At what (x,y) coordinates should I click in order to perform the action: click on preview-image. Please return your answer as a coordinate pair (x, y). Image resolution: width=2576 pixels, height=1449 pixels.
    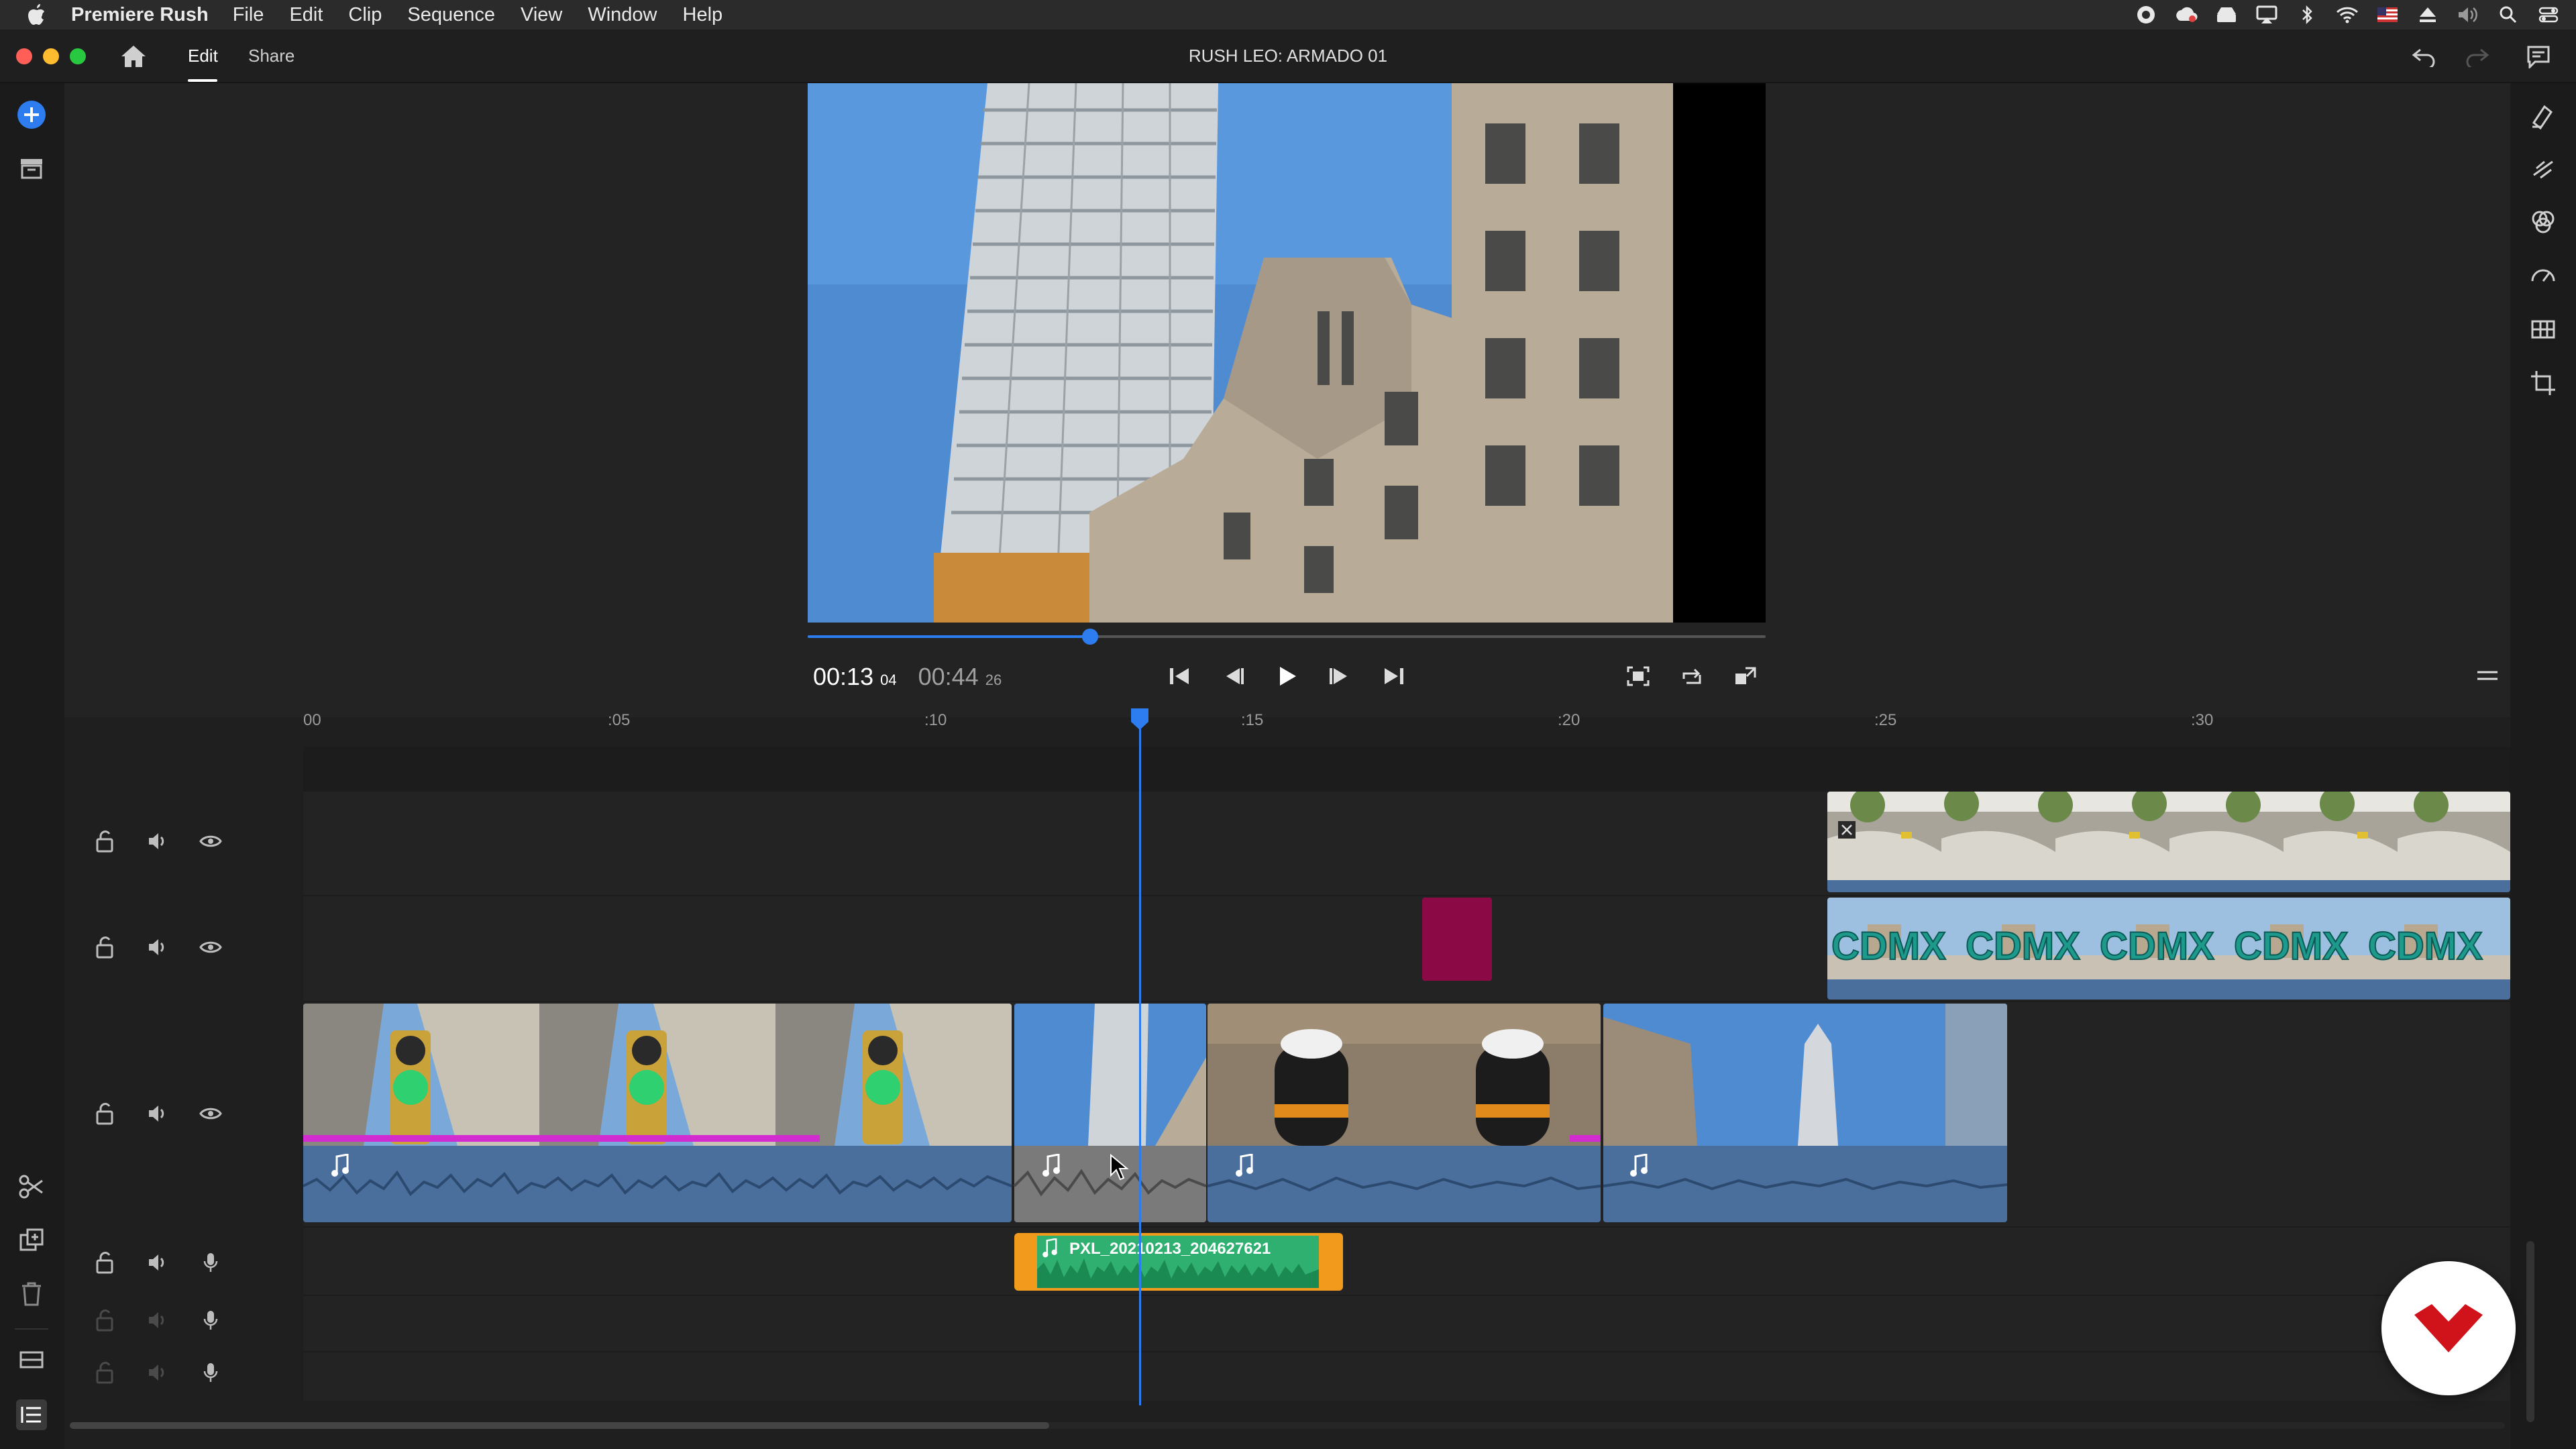
    Looking at the image, I should click on (1287, 353).